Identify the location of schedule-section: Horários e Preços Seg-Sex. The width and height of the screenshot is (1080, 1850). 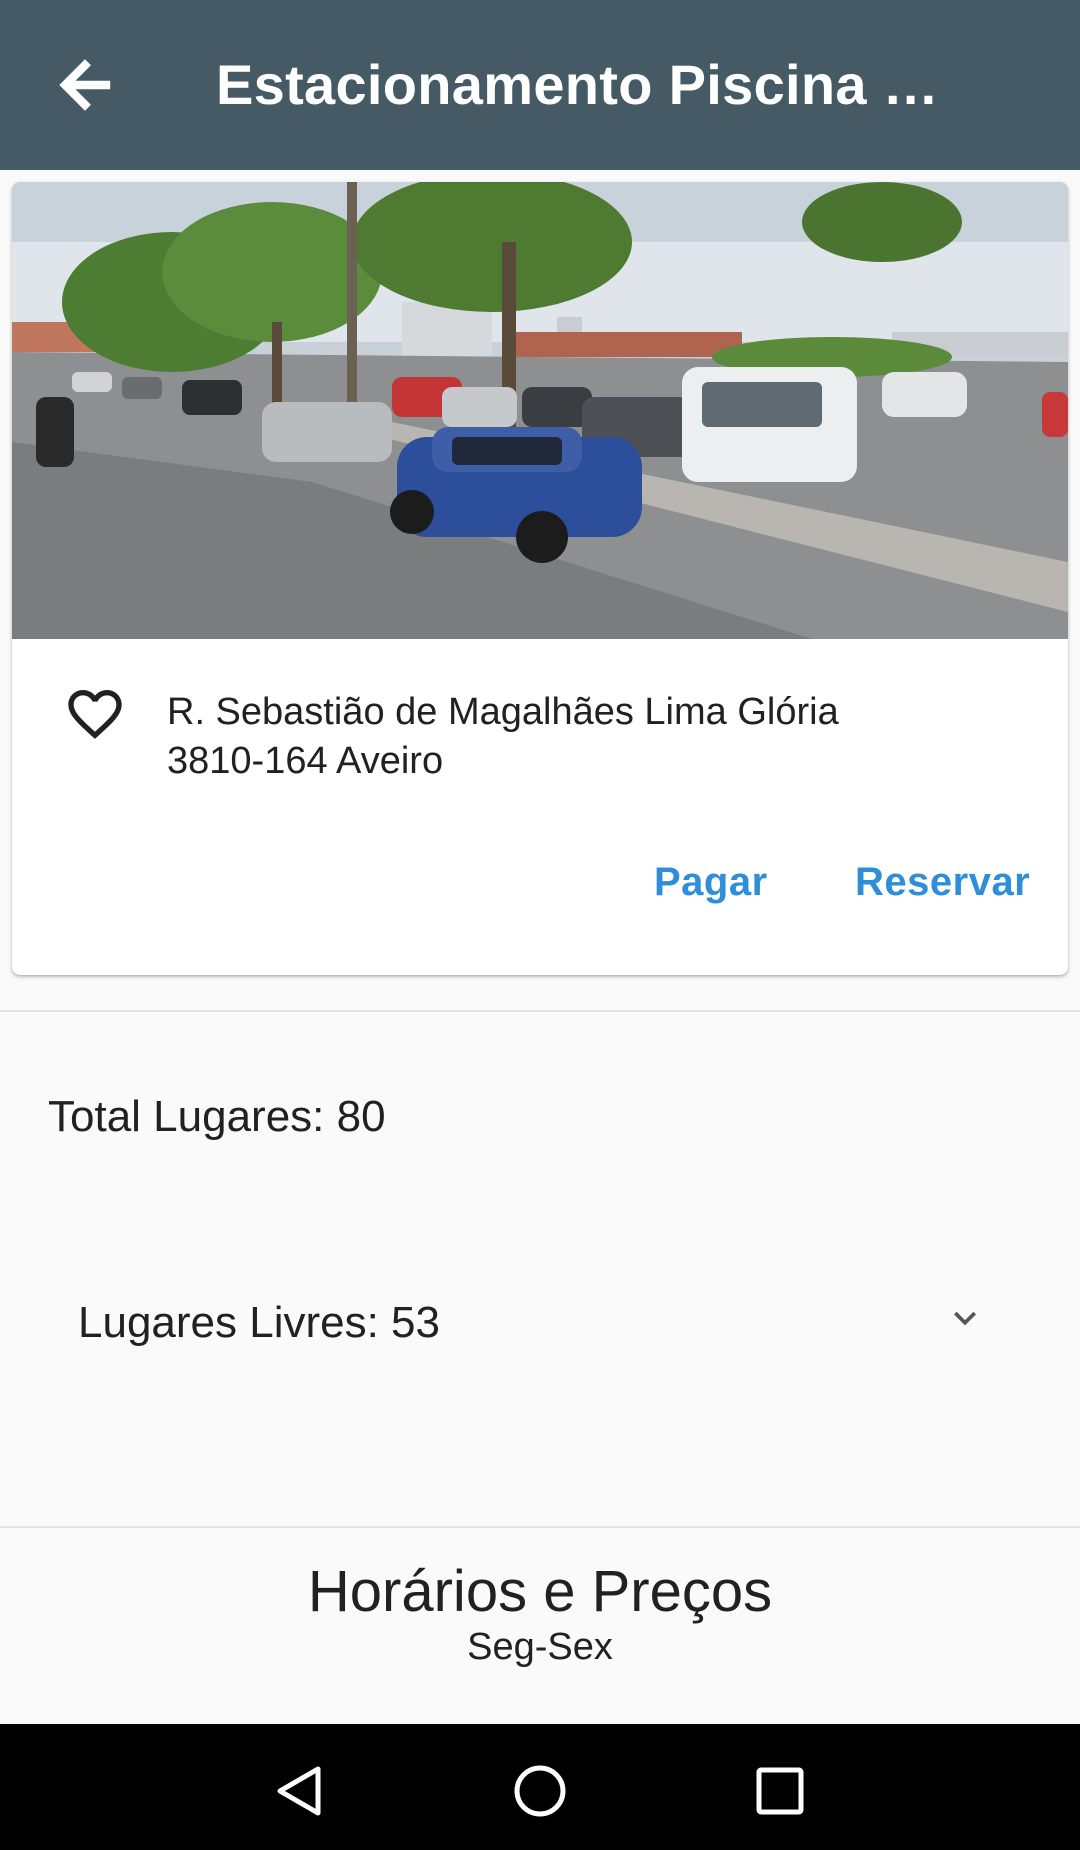
(540, 1626).